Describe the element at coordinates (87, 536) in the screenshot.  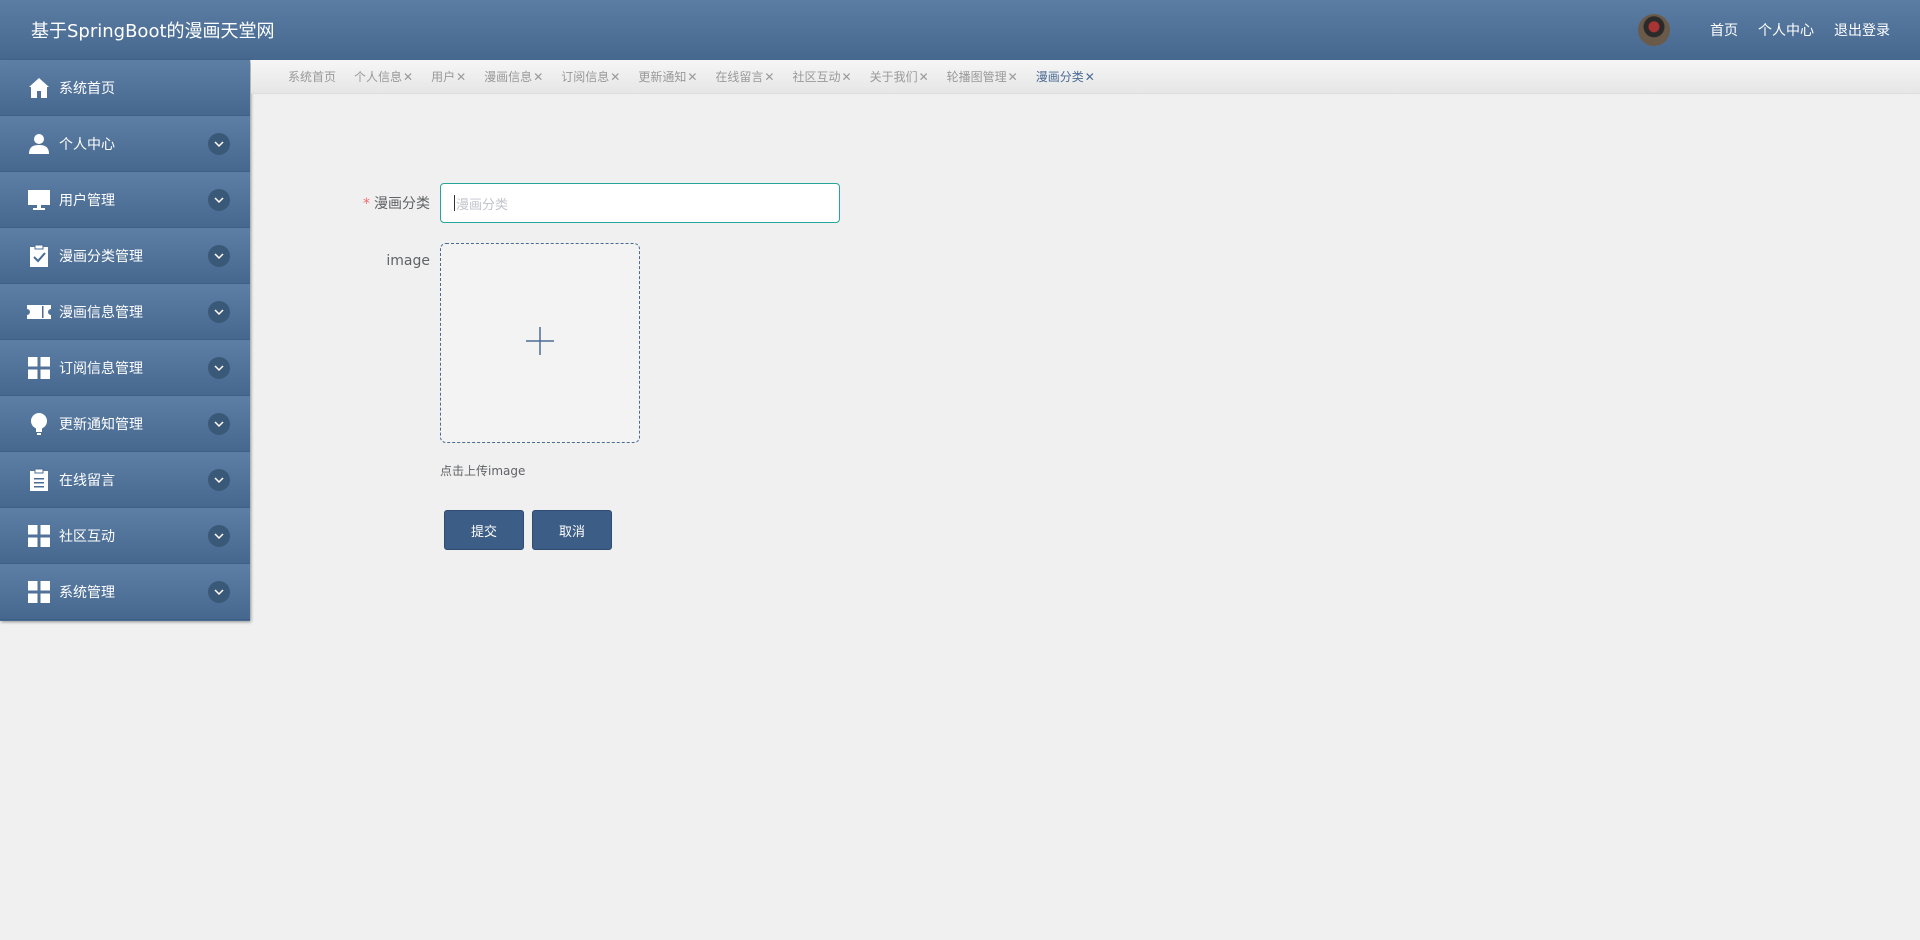
I see `sidebar-item-label: 社区互动` at that location.